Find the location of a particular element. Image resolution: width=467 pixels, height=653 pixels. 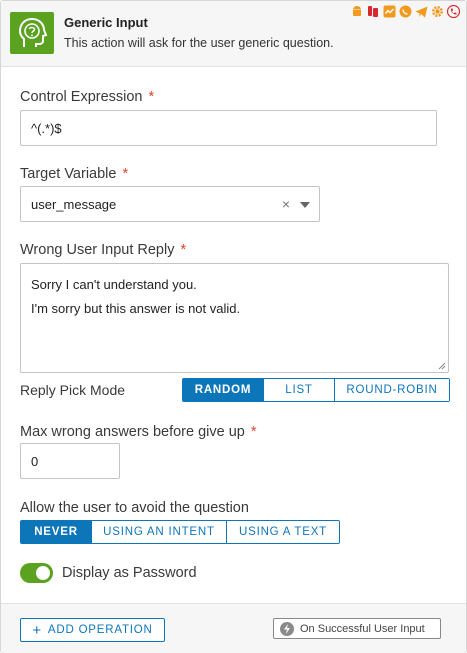

pick-mode-random: RANDOM is located at coordinates (223, 390).